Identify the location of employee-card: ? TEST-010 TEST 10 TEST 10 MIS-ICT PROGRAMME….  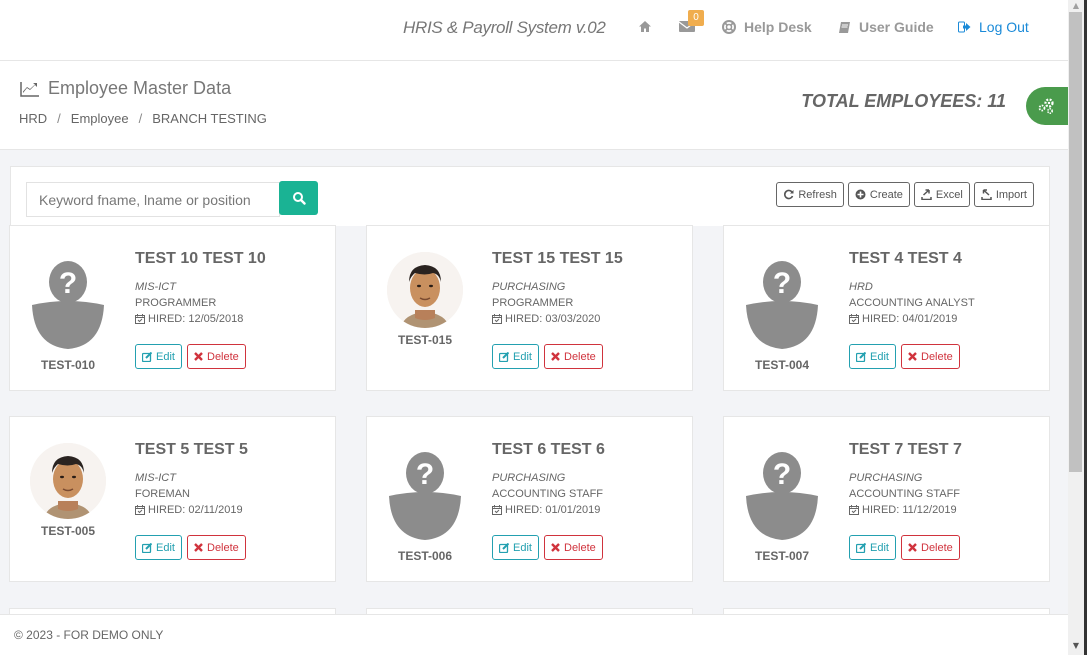
(172, 308).